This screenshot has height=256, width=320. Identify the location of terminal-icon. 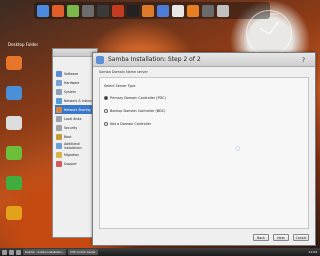
(14, 123).